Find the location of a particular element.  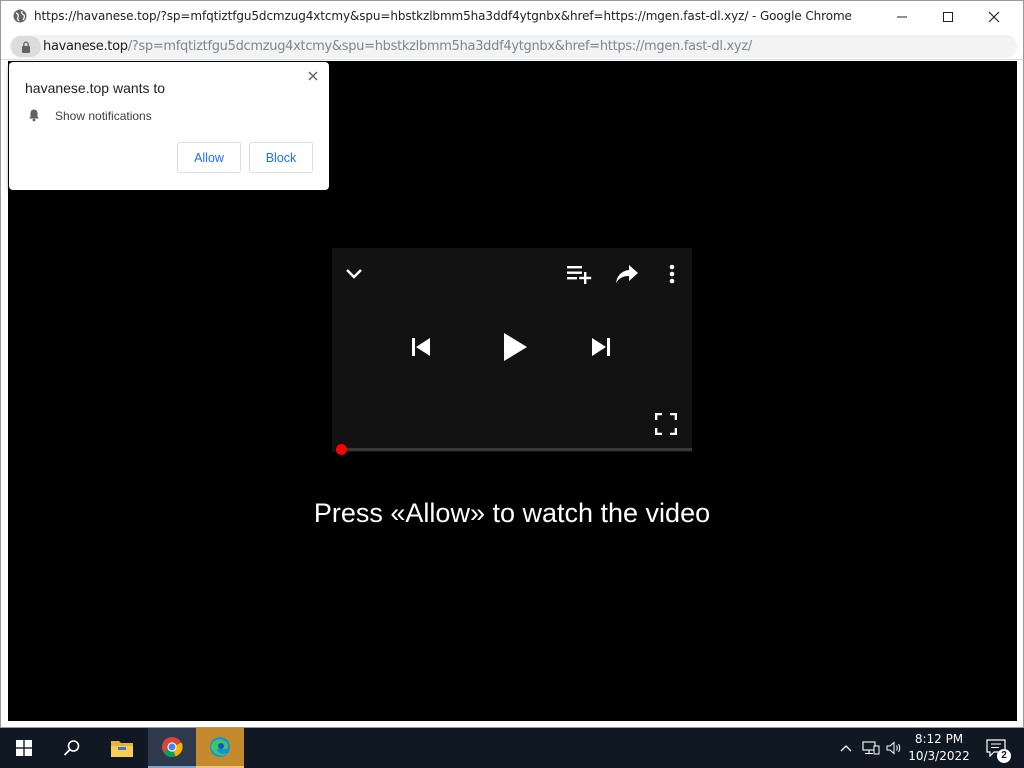

file-explorer-button is located at coordinates (122, 748).